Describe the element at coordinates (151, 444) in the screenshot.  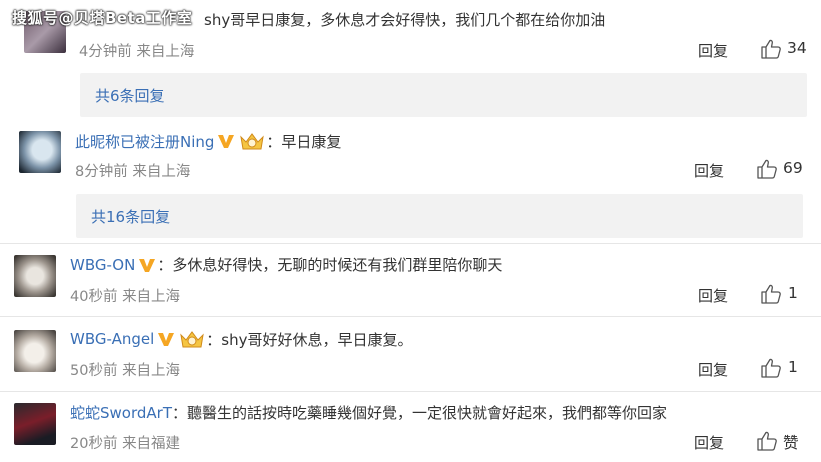
I see `comment-location: 来自福建` at that location.